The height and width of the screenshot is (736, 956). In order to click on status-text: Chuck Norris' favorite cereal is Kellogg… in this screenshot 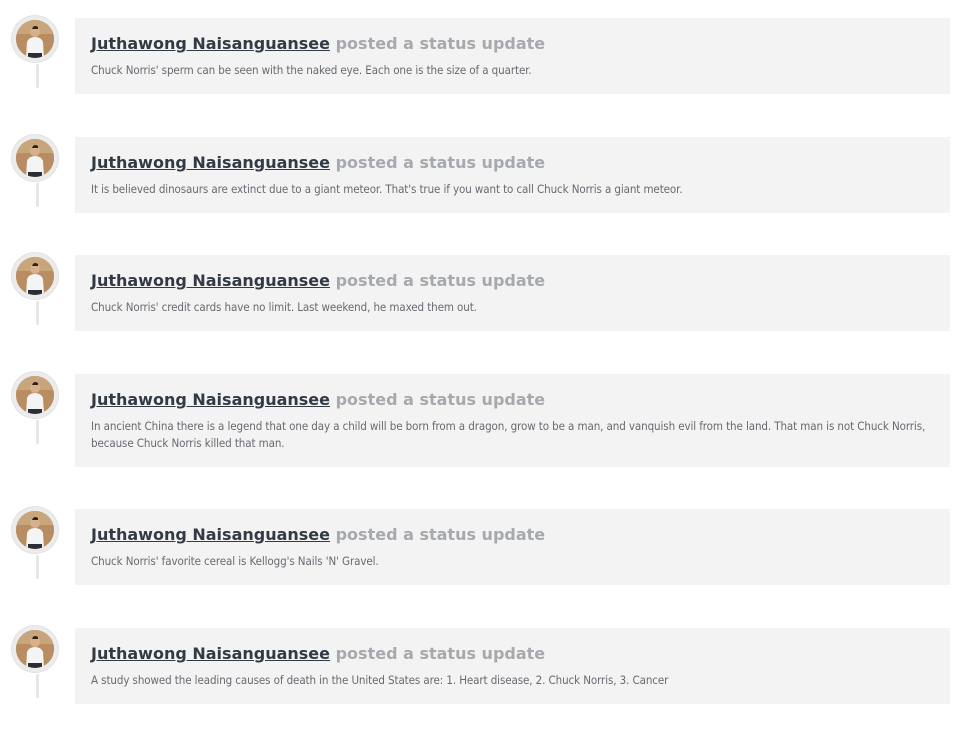, I will do `click(235, 561)`.